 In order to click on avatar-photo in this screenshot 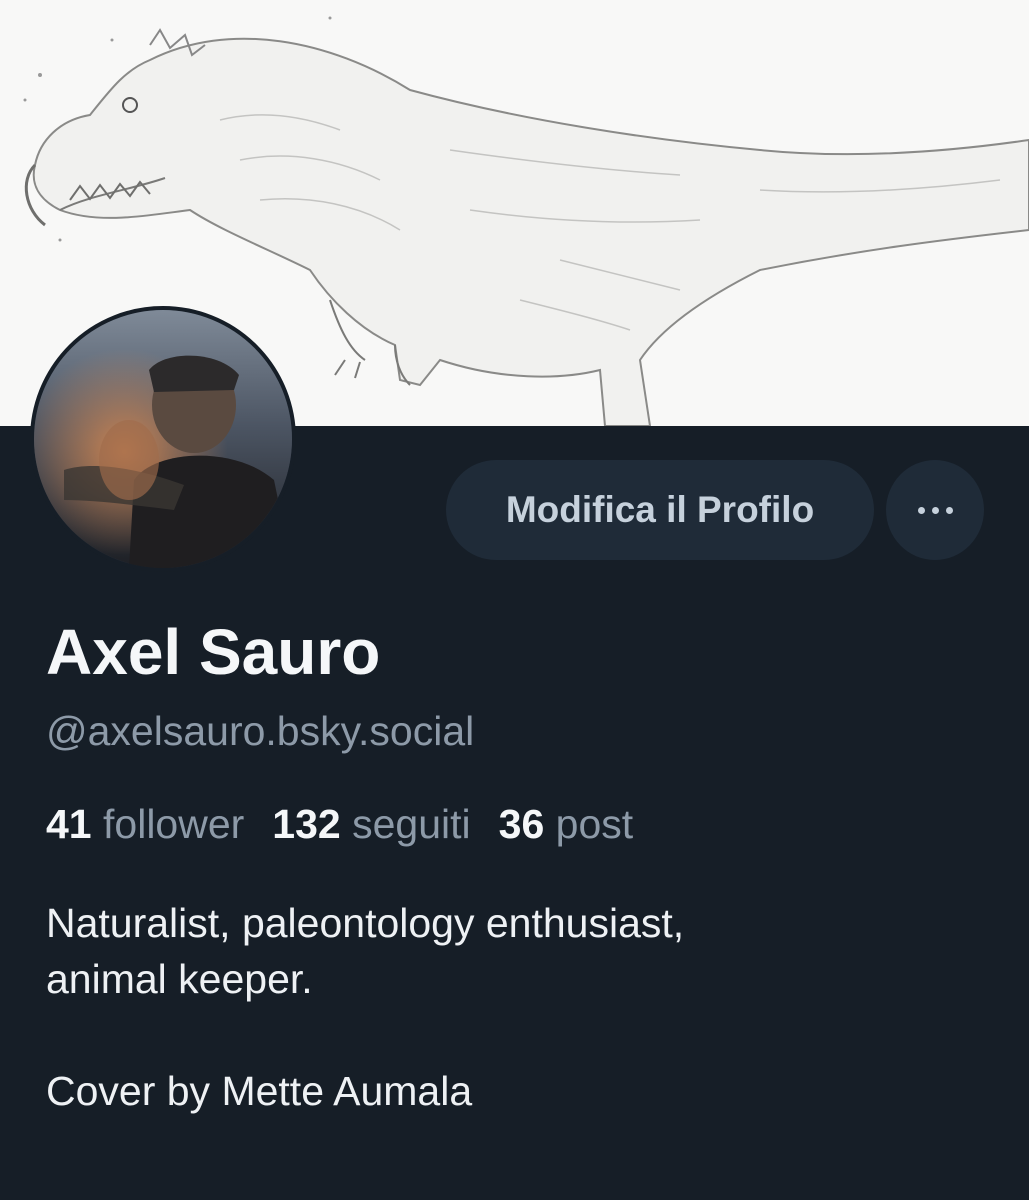, I will do `click(163, 439)`.